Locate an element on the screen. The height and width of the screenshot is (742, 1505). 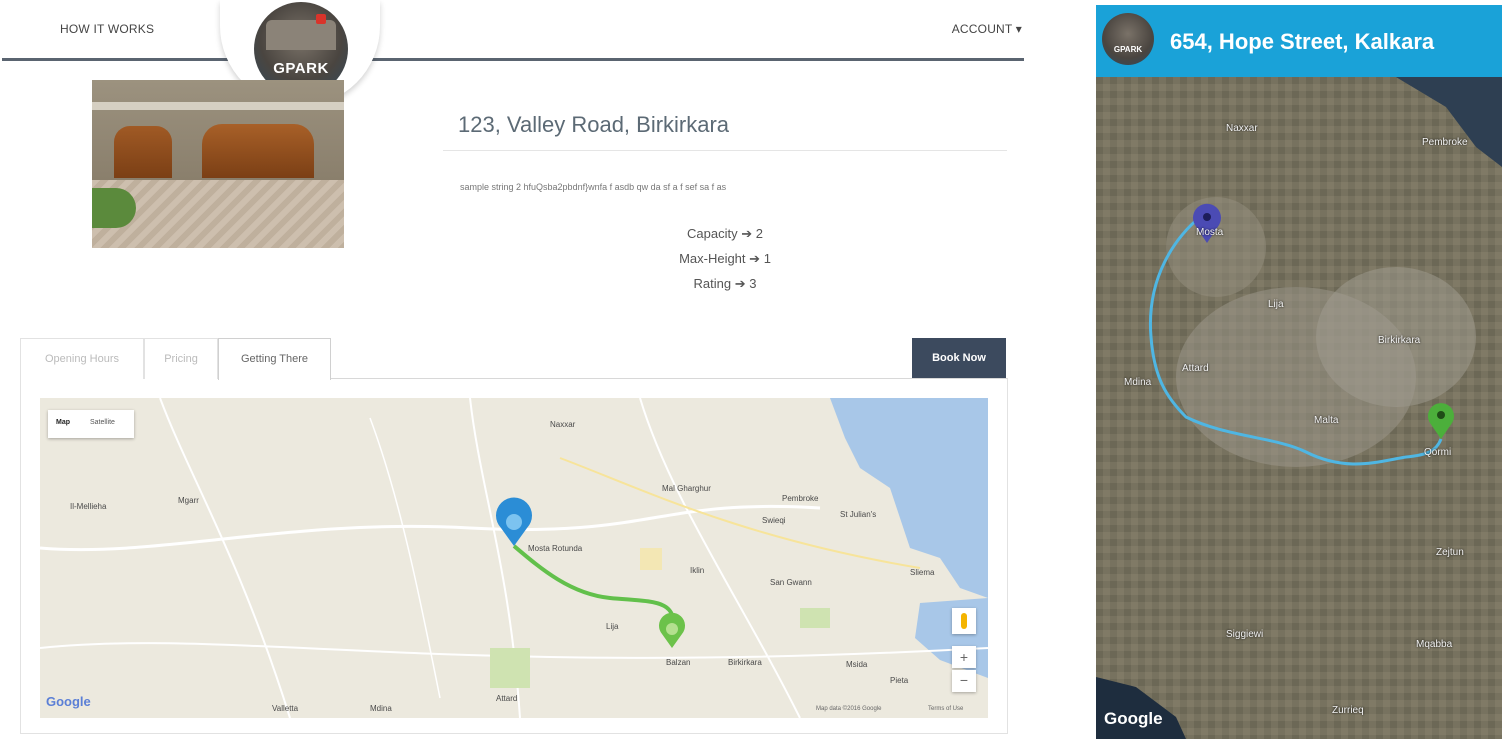
map-label: Qormi is located at coordinates (1438, 452).